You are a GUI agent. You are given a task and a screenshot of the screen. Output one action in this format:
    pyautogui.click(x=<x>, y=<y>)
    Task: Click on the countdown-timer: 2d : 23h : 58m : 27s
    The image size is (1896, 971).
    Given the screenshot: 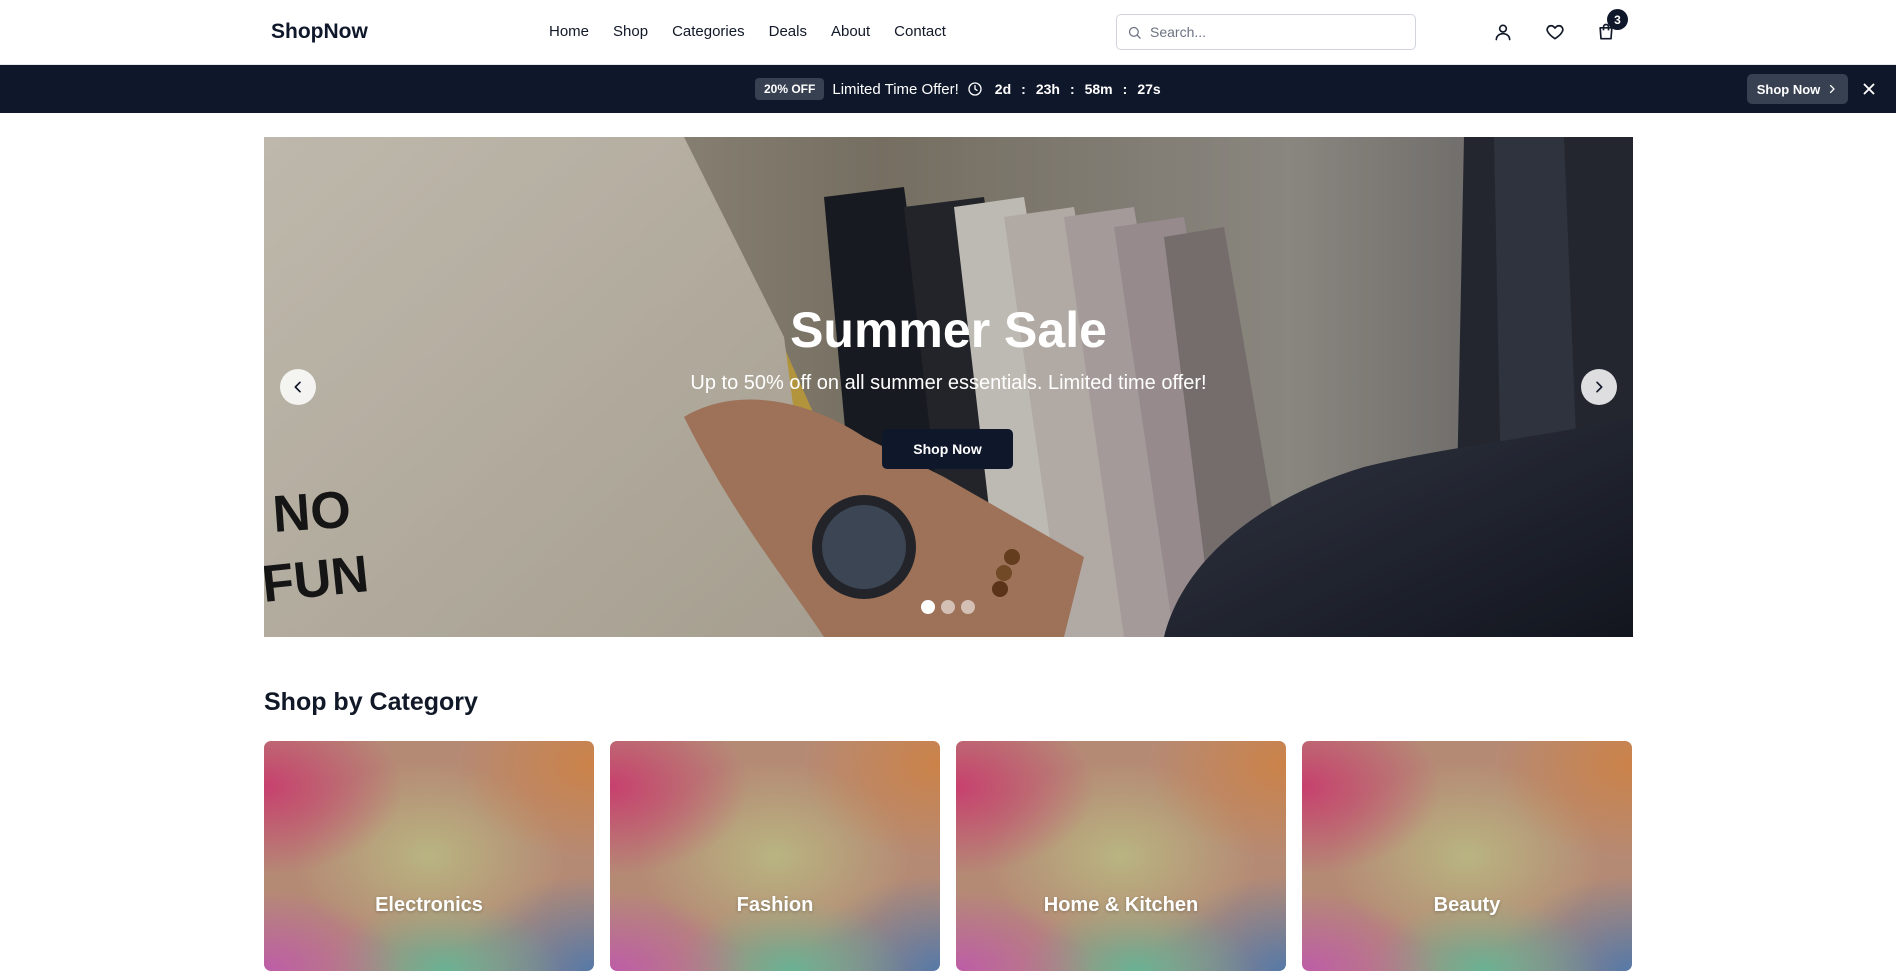 What is the action you would take?
    pyautogui.click(x=1078, y=89)
    